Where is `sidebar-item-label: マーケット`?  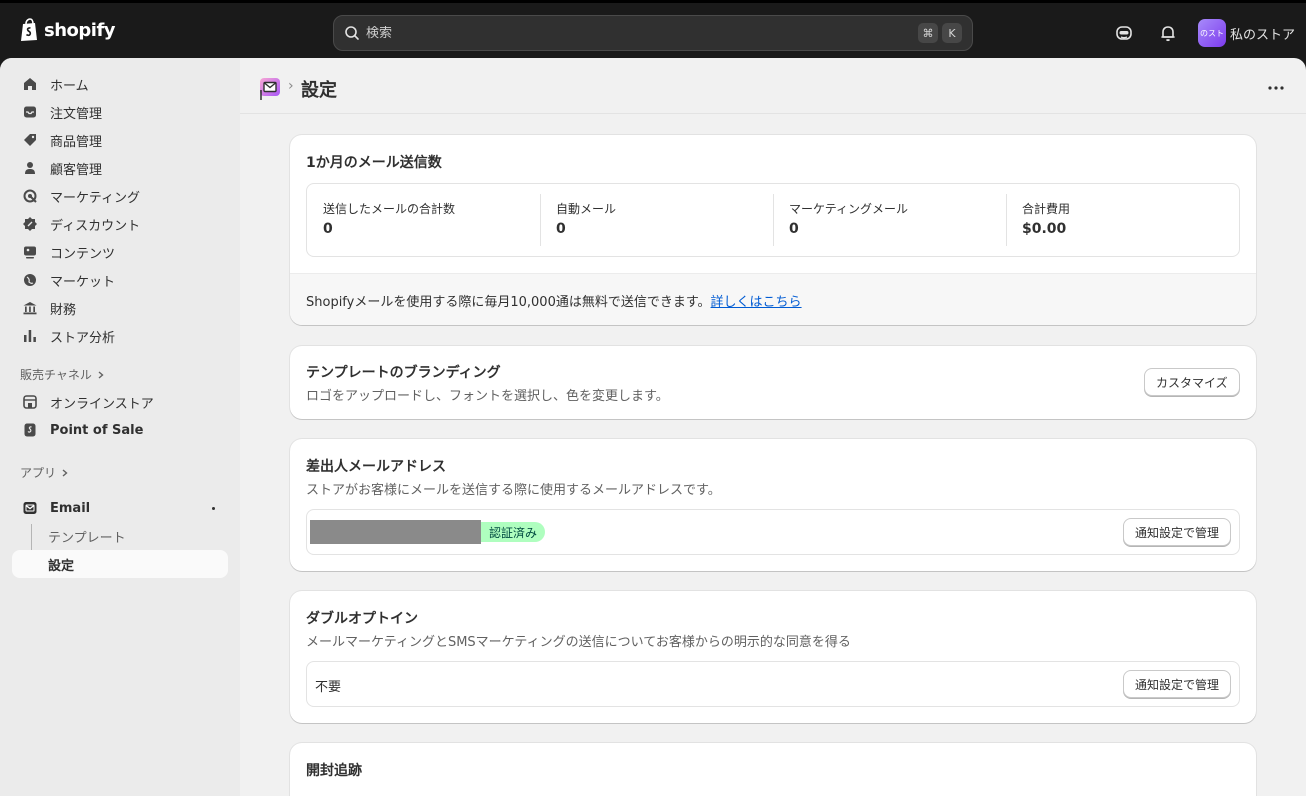 sidebar-item-label: マーケット is located at coordinates (83, 282).